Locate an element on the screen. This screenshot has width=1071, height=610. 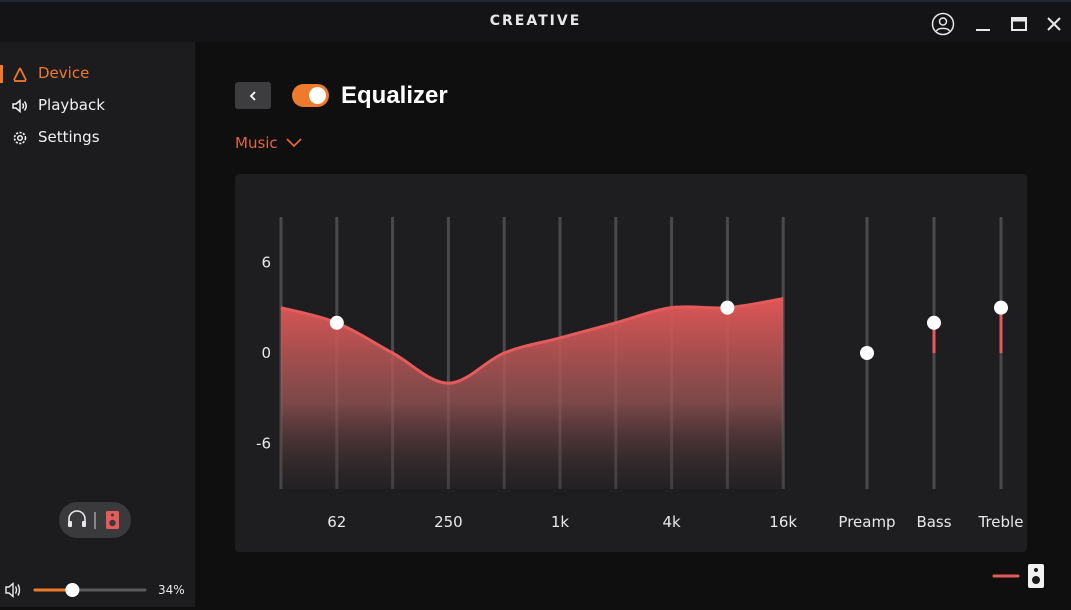
sidebar-item-playback: Playback is located at coordinates (97, 106).